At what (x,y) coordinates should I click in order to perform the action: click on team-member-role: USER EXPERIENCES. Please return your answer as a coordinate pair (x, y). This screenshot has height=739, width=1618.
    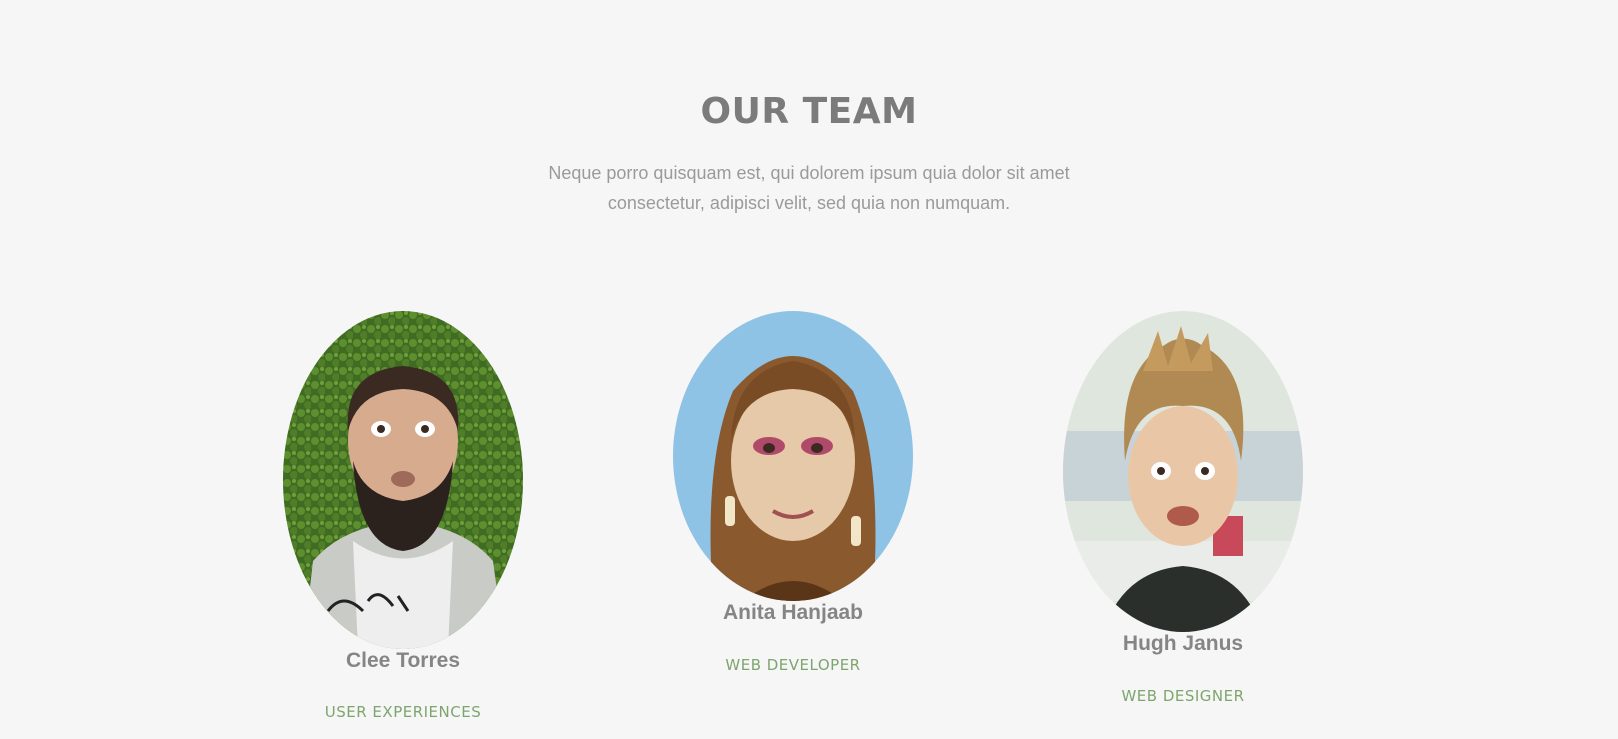
    Looking at the image, I should click on (403, 712).